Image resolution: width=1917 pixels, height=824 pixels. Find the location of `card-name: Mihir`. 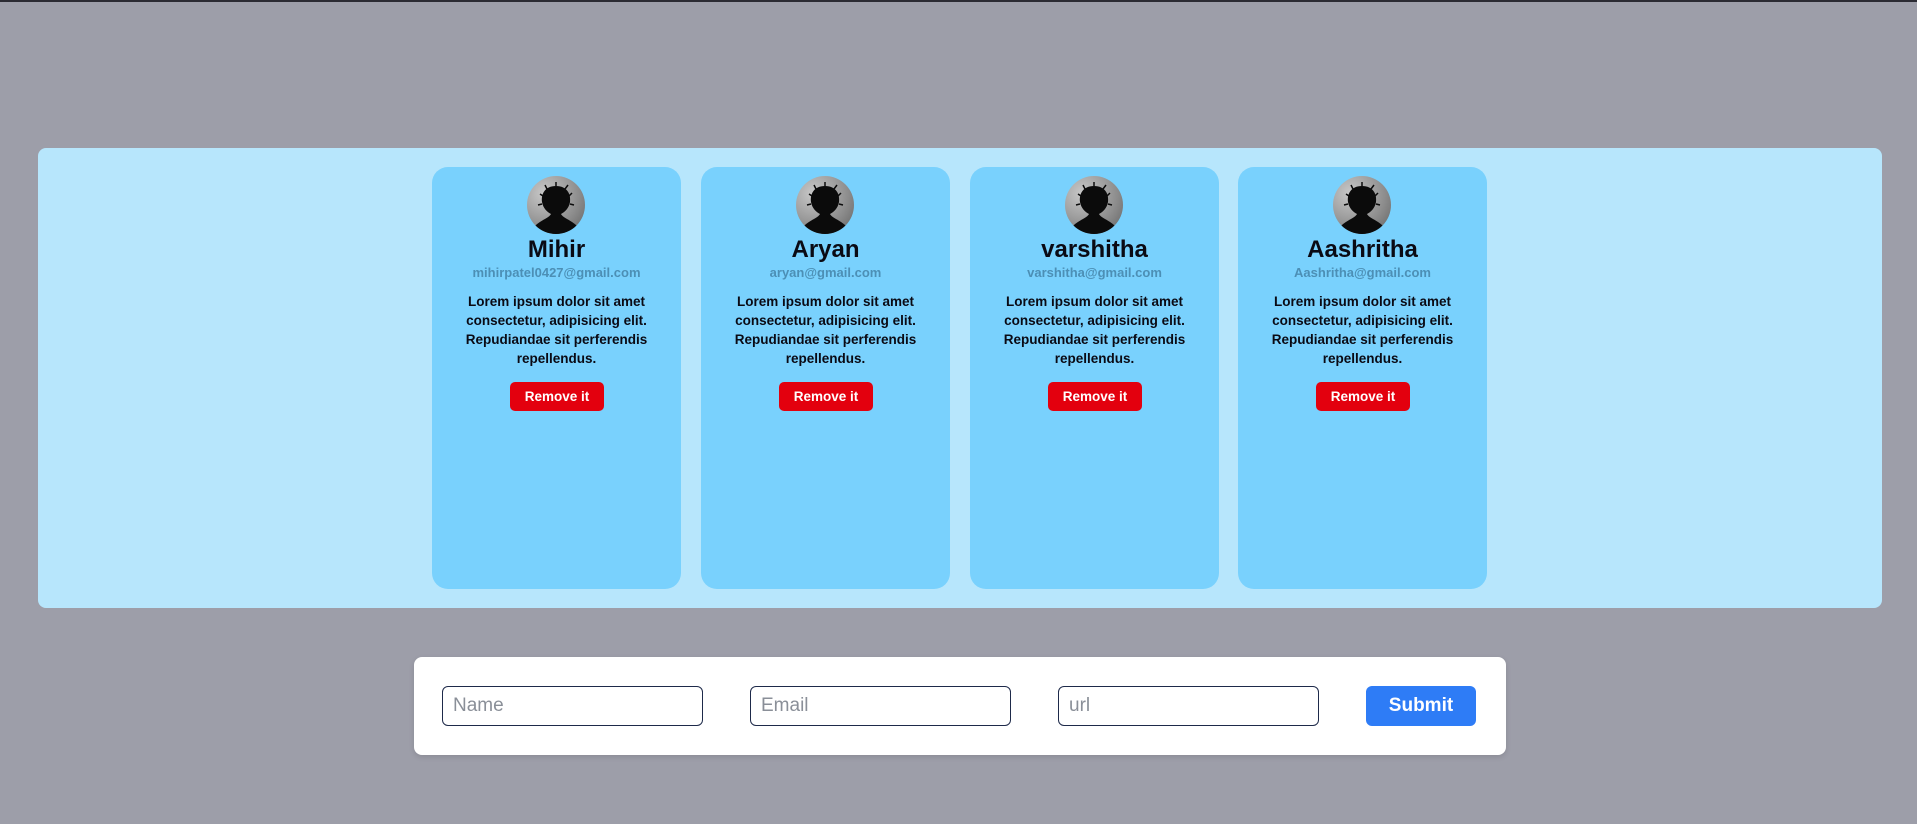

card-name: Mihir is located at coordinates (556, 249).